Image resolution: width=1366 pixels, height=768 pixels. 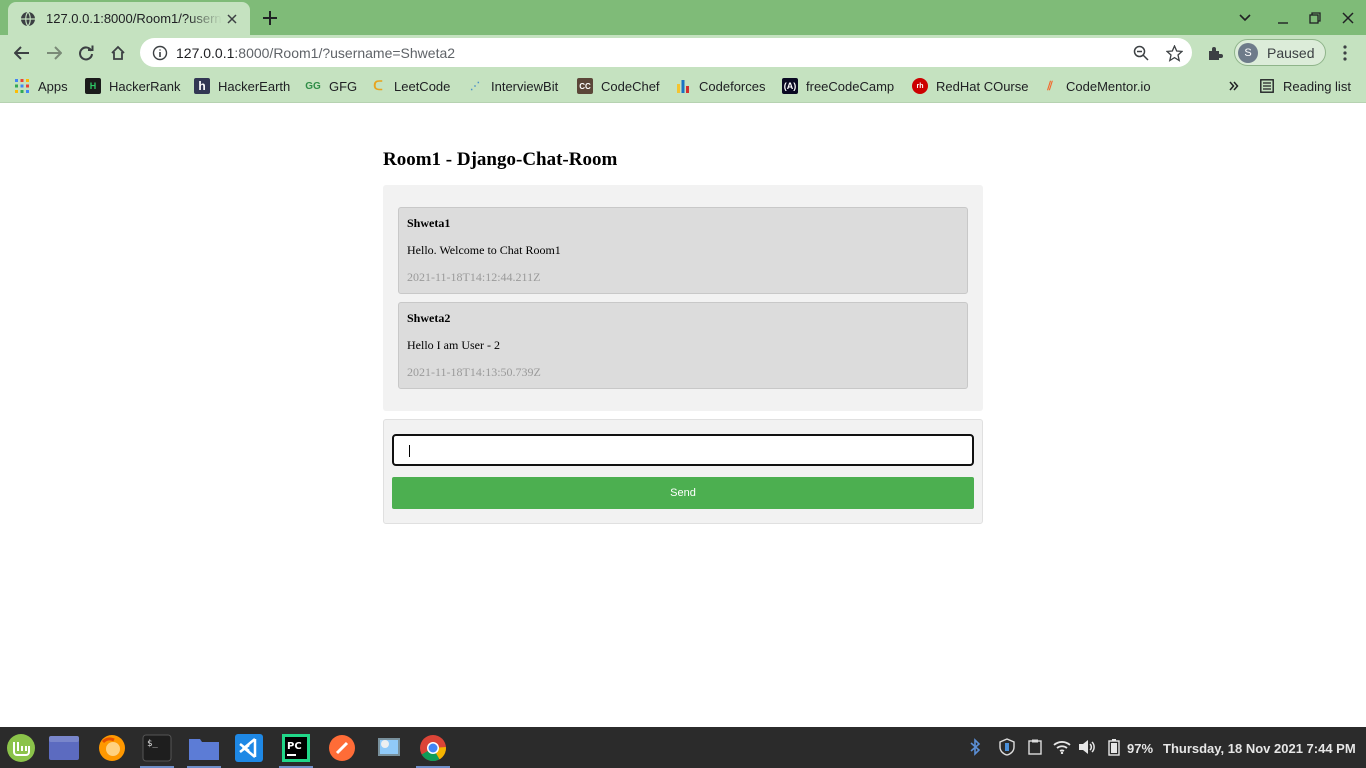 What do you see at coordinates (975, 747) in the screenshot?
I see `bluetooth-icon` at bounding box center [975, 747].